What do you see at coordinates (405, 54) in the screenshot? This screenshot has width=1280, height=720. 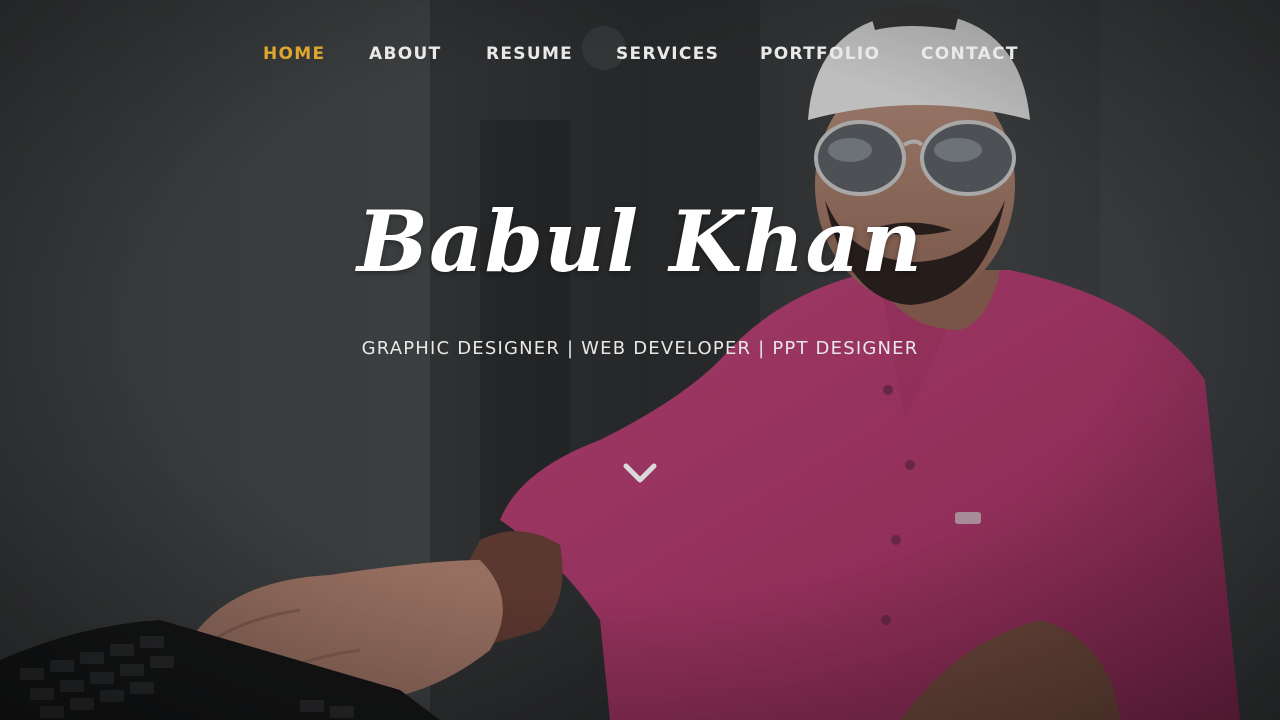 I see `nav-item-about: ABOUT` at bounding box center [405, 54].